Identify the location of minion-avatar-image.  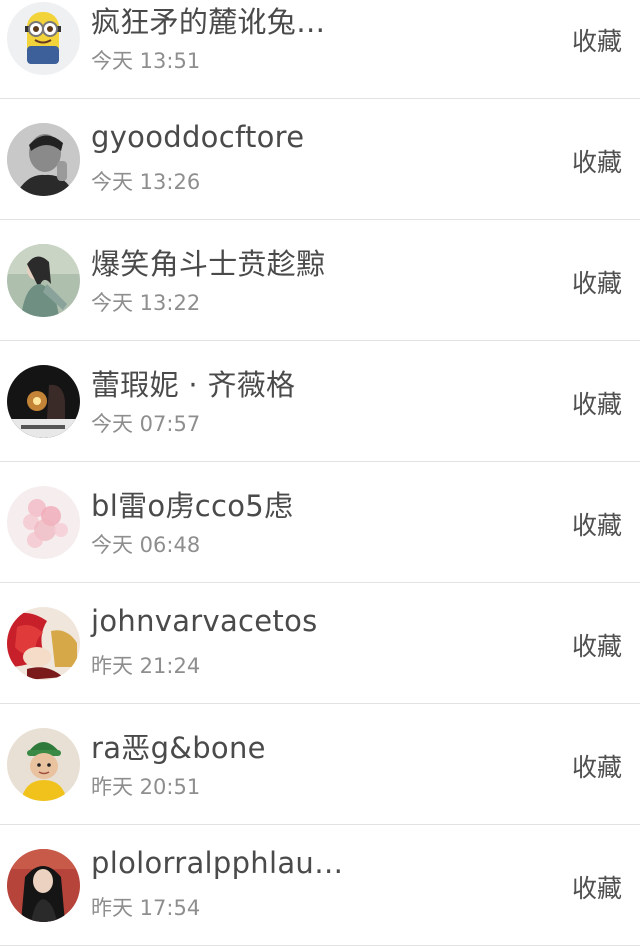
(43, 38).